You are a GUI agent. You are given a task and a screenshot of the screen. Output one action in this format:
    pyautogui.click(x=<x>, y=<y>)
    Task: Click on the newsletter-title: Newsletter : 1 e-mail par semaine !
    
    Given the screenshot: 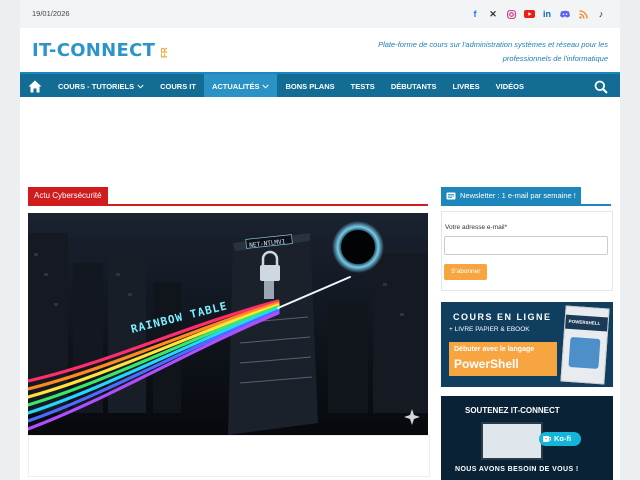 What is the action you would take?
    pyautogui.click(x=518, y=195)
    